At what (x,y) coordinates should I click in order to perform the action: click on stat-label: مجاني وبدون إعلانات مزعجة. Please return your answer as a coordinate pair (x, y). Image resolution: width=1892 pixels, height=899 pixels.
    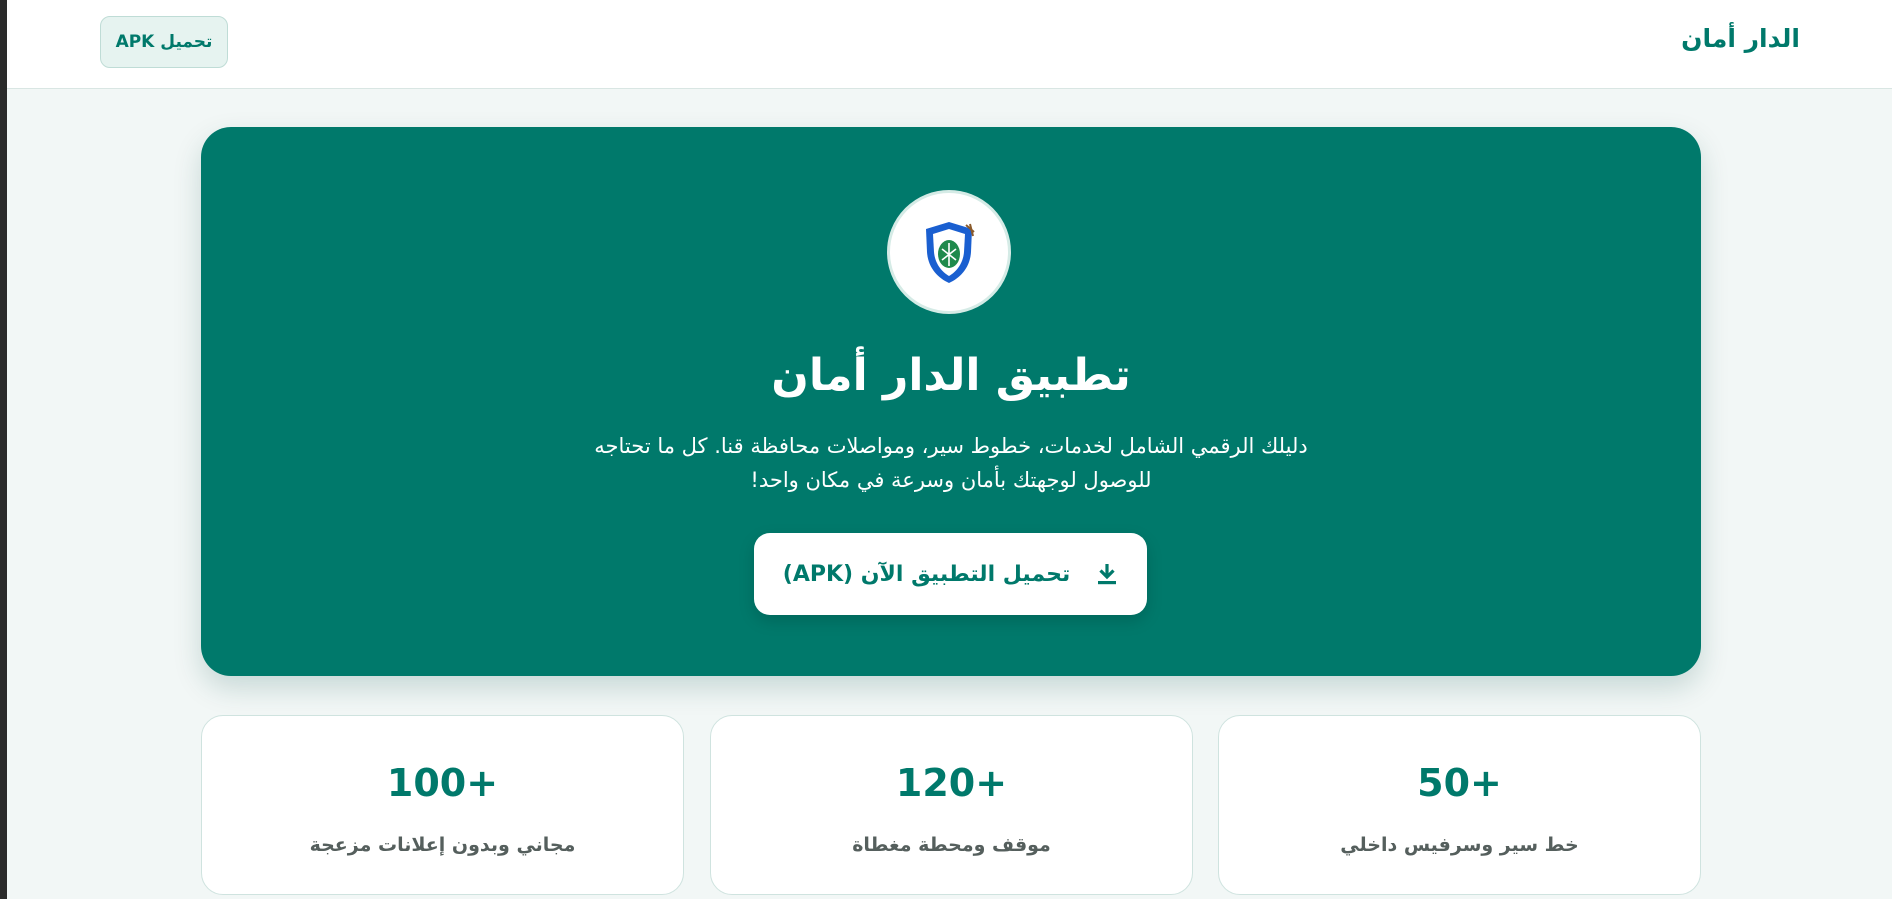
    Looking at the image, I should click on (442, 845).